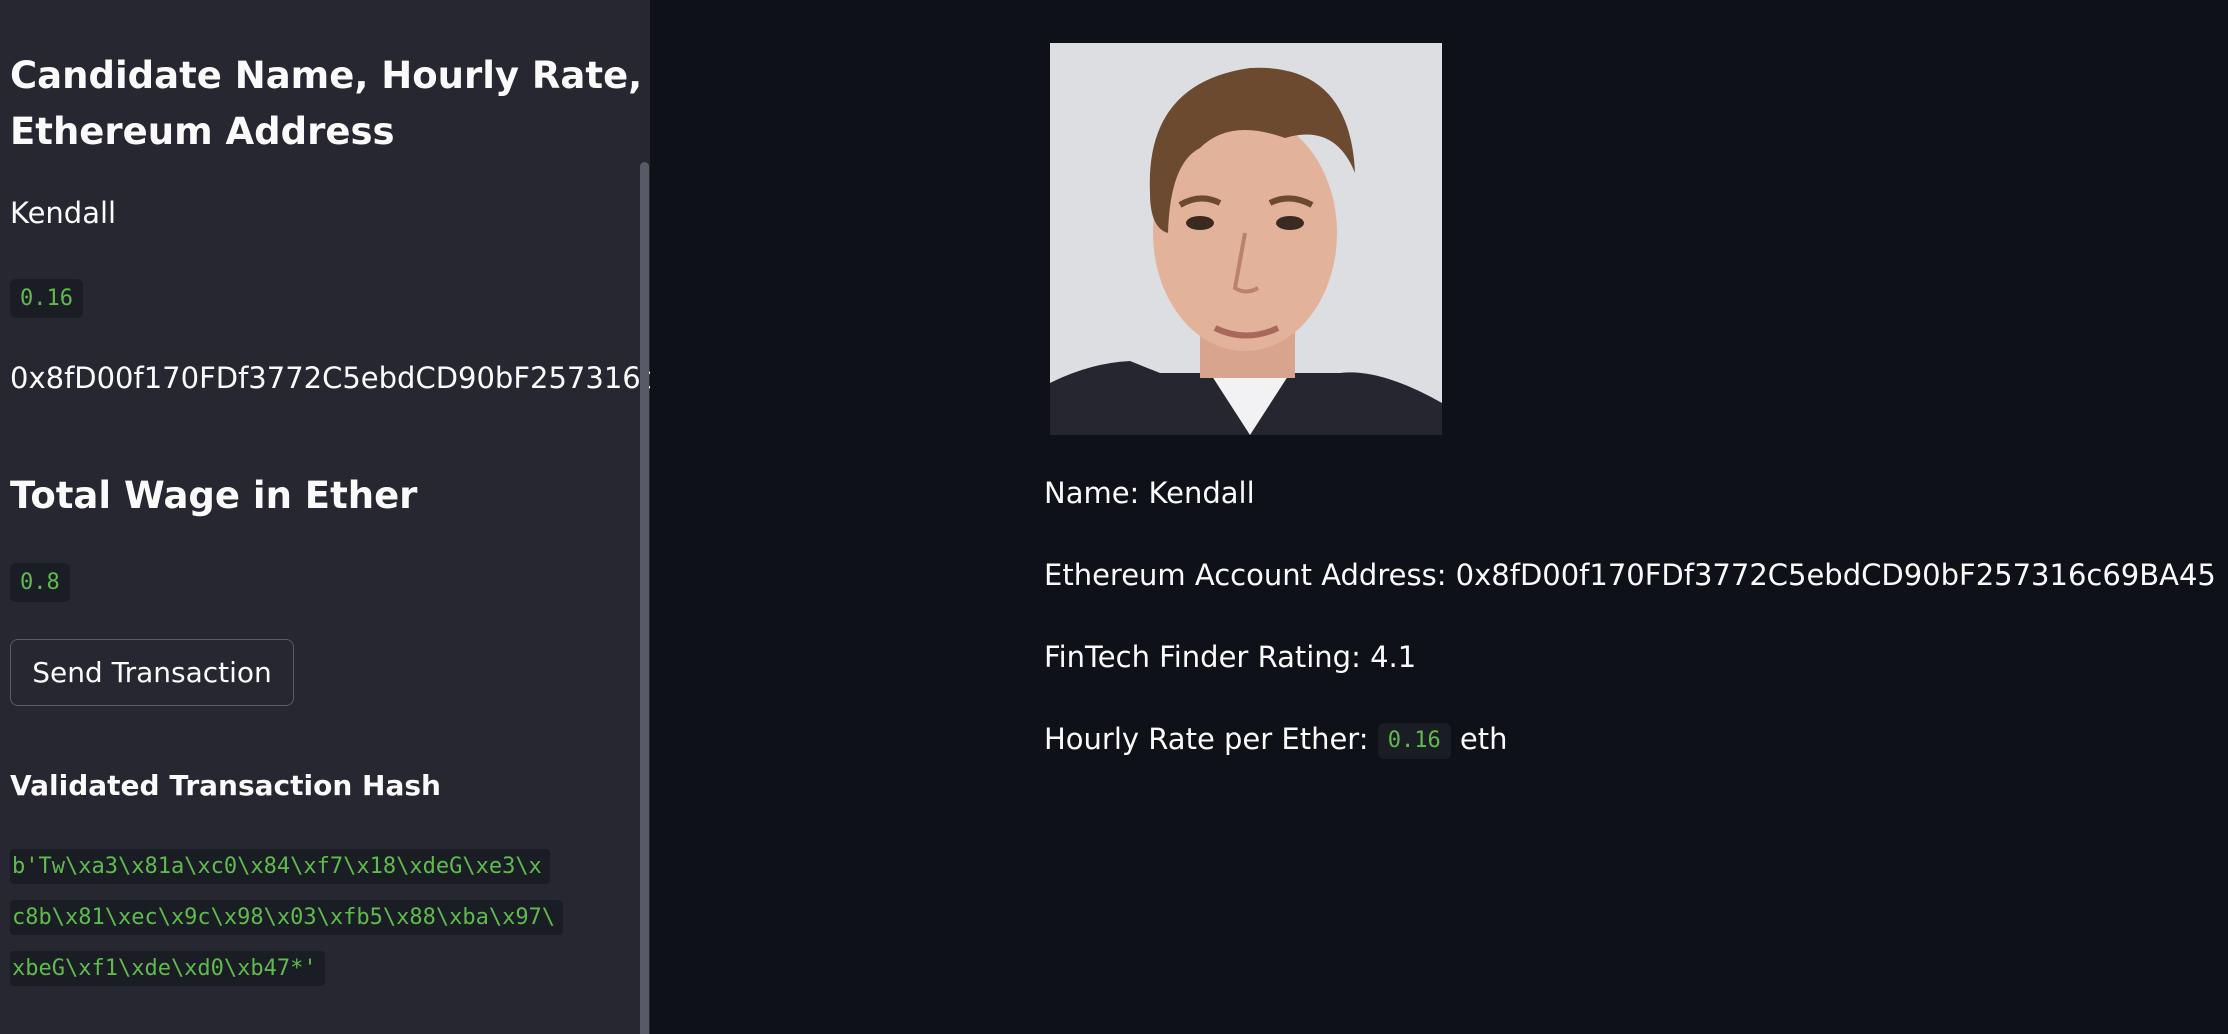 This screenshot has height=1034, width=2228. What do you see at coordinates (152, 672) in the screenshot?
I see `send-transaction-button: Send Transaction` at bounding box center [152, 672].